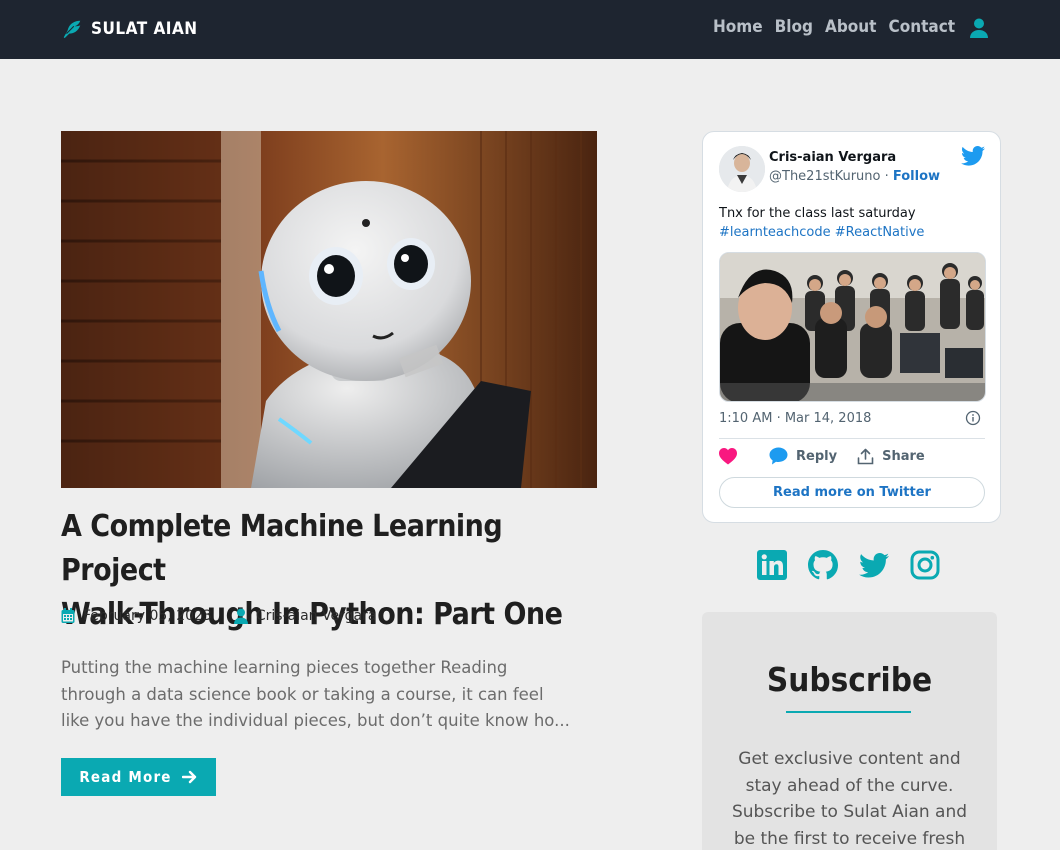 This screenshot has width=1060, height=850. Describe the element at coordinates (849, 812) in the screenshot. I see `subscribe-line-3: Subscribe to Sulat Aian and` at that location.